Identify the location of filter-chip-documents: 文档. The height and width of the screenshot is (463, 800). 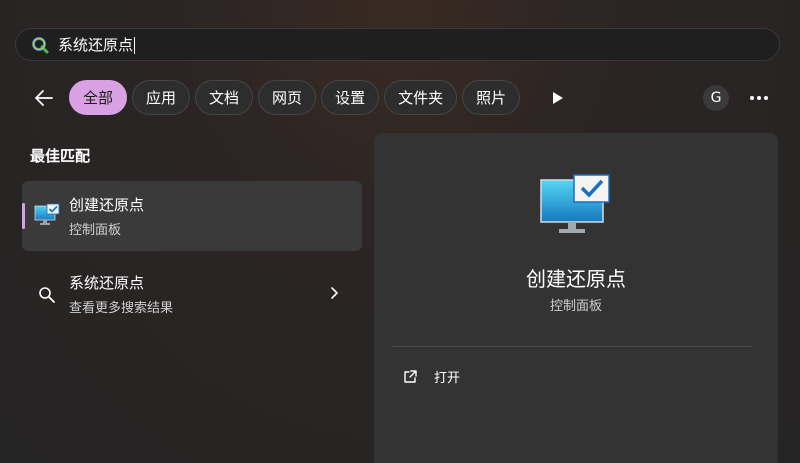
(224, 97).